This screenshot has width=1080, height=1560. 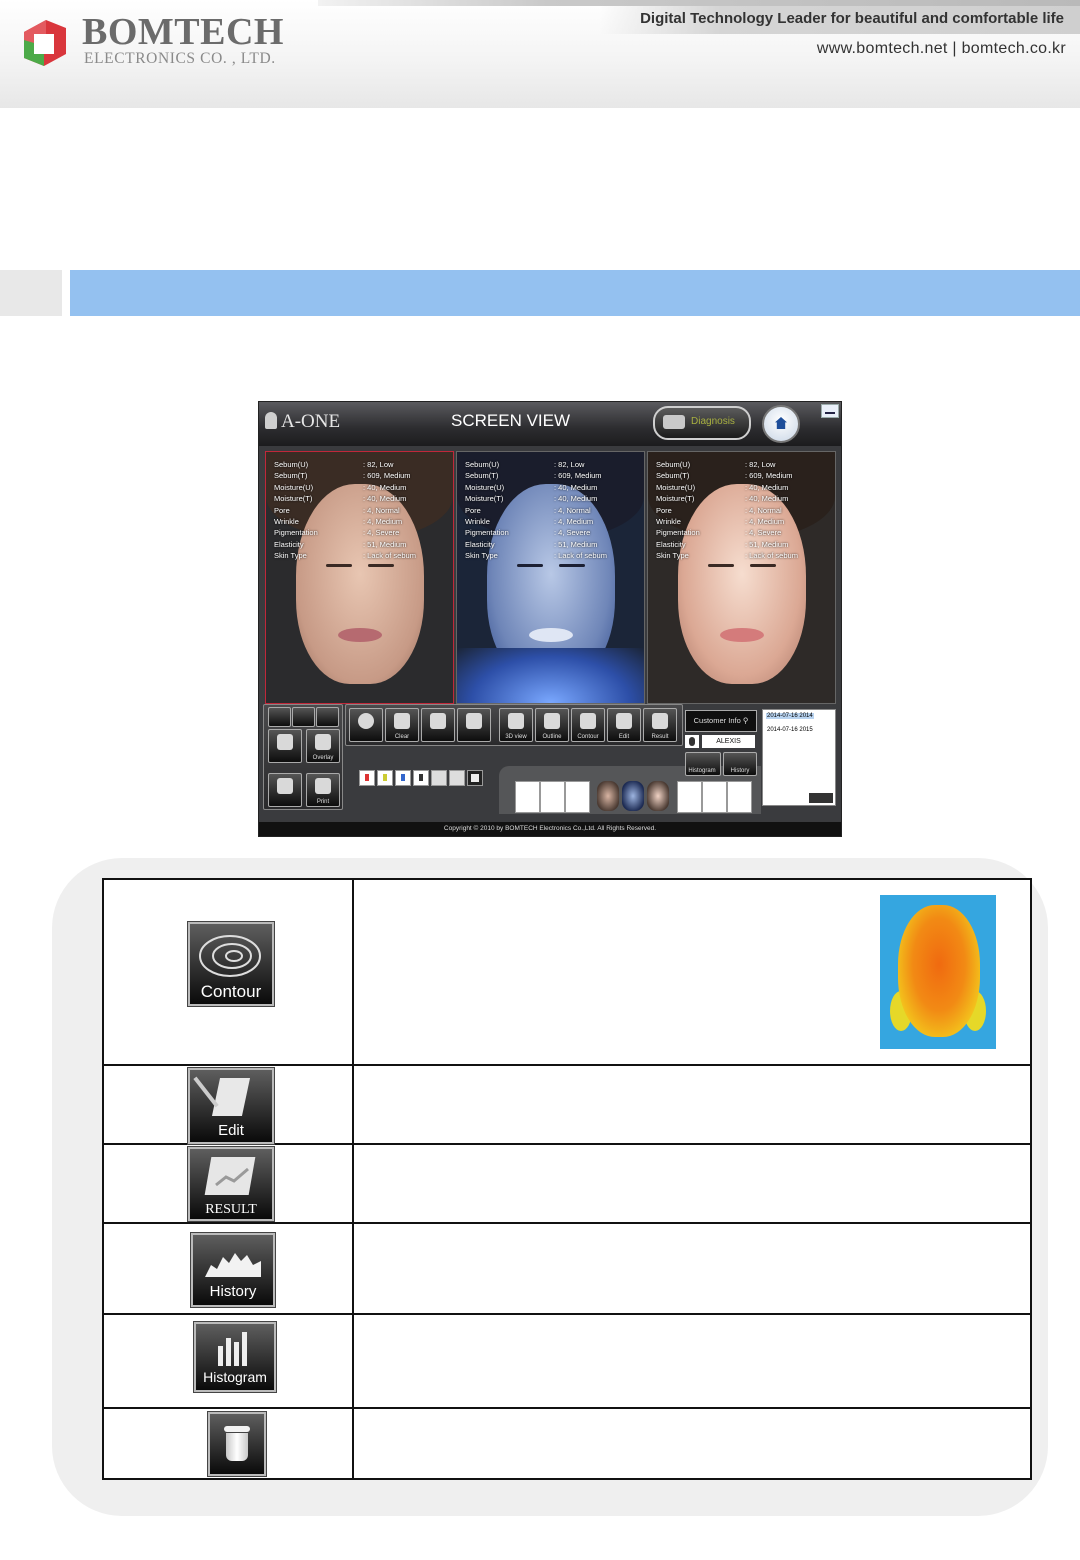 What do you see at coordinates (285, 746) in the screenshot?
I see `resize-button` at bounding box center [285, 746].